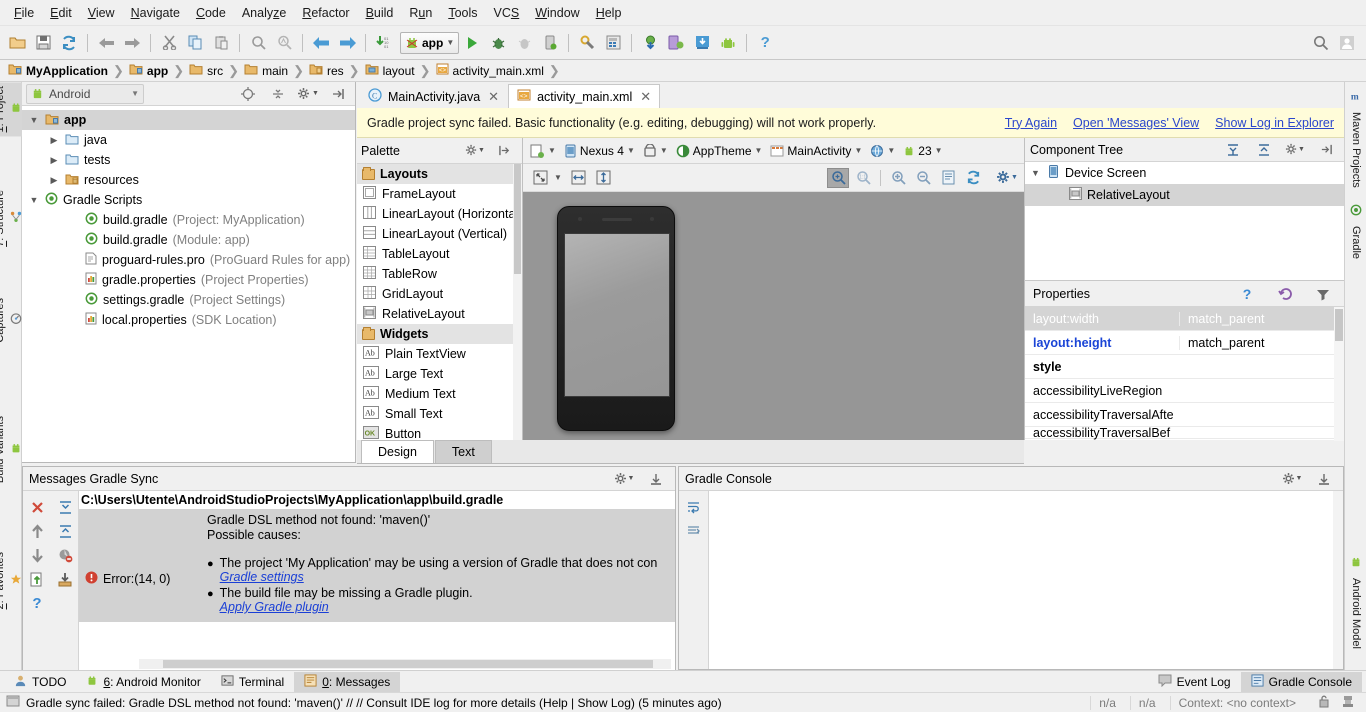 The height and width of the screenshot is (712, 1366). I want to click on menu-item-help: Help, so click(609, 13).